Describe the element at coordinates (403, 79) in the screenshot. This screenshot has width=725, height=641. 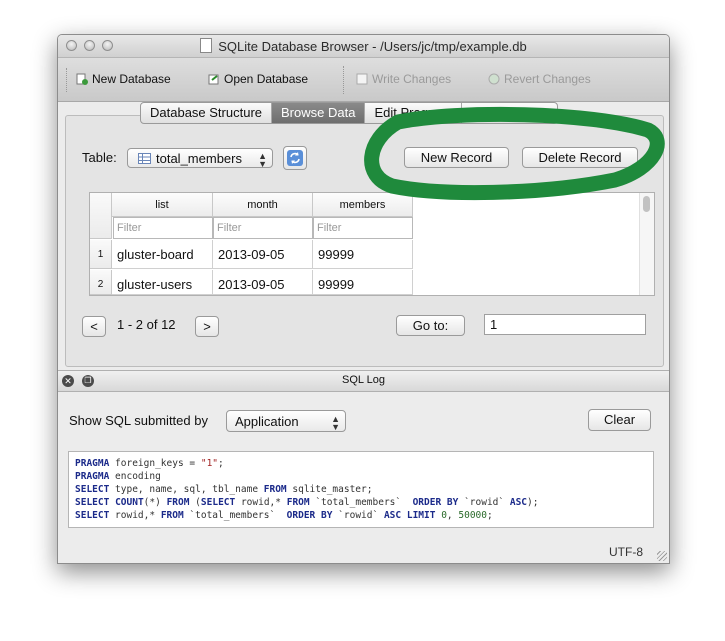
I see `write-changes-button: Write Changes` at that location.